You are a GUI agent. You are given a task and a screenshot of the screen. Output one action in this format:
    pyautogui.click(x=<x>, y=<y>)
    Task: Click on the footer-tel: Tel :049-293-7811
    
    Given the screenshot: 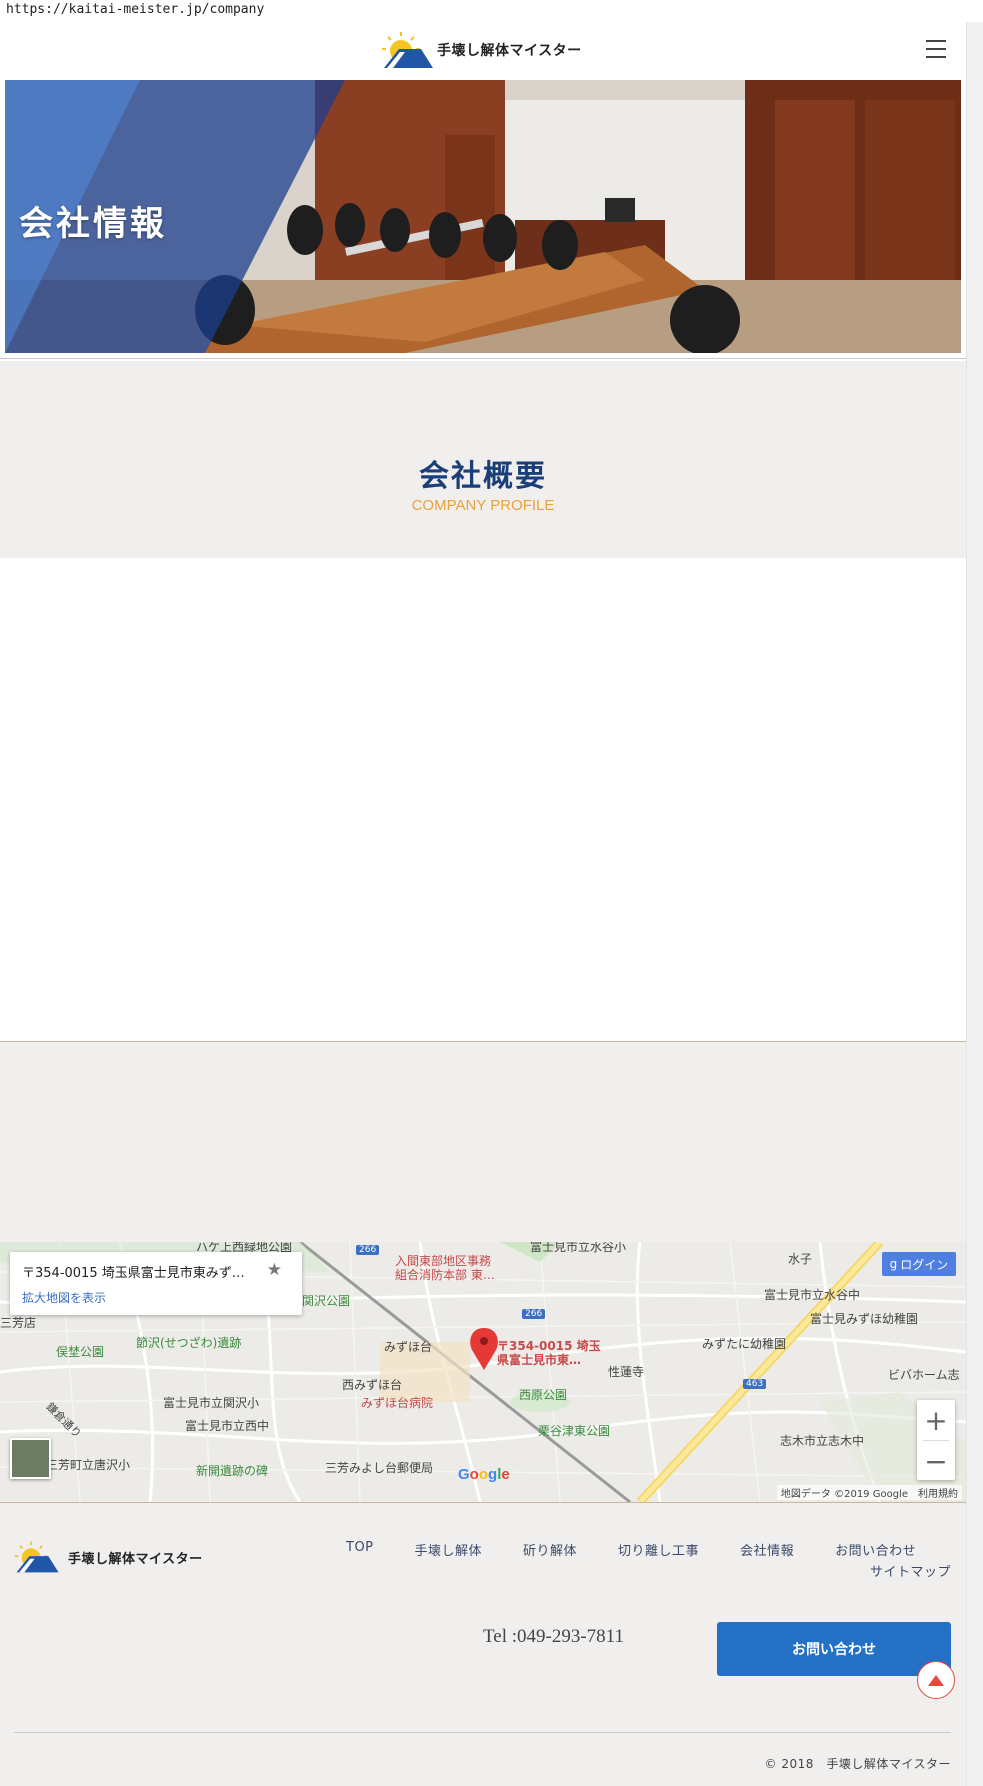 What is the action you would take?
    pyautogui.click(x=553, y=1637)
    